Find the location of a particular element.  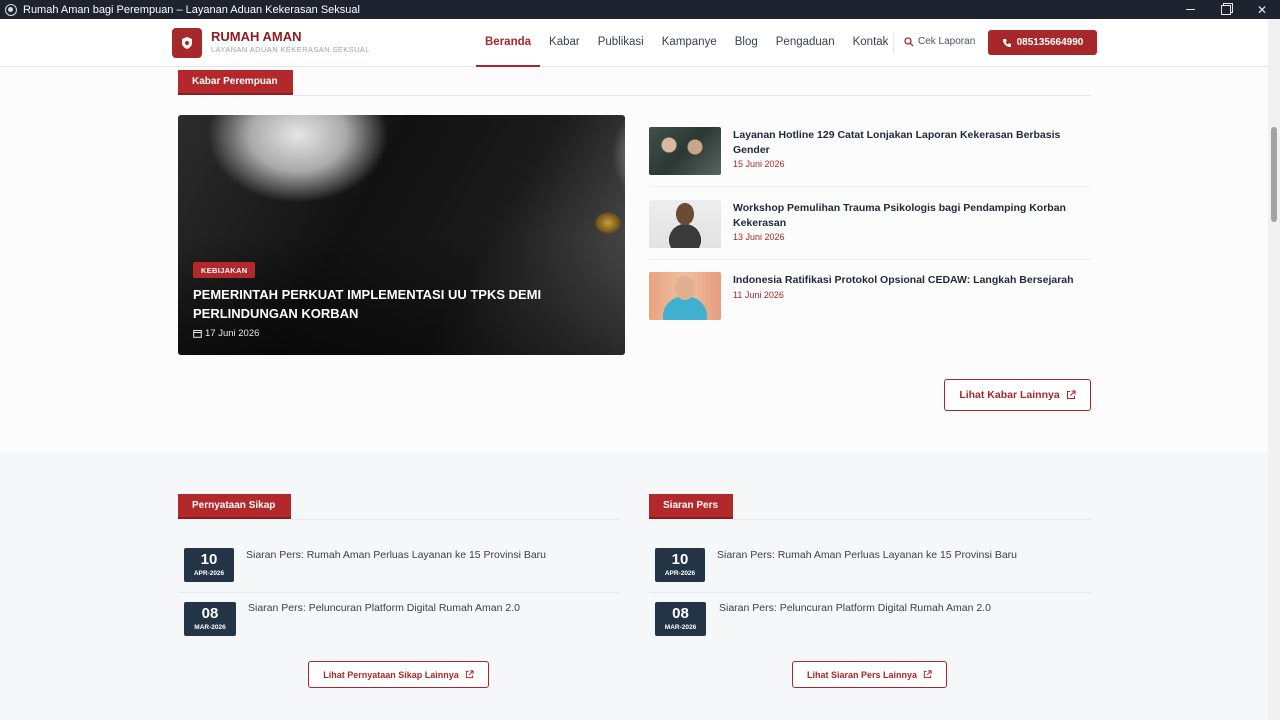

hotline-number: 085135664990 is located at coordinates (1050, 42).